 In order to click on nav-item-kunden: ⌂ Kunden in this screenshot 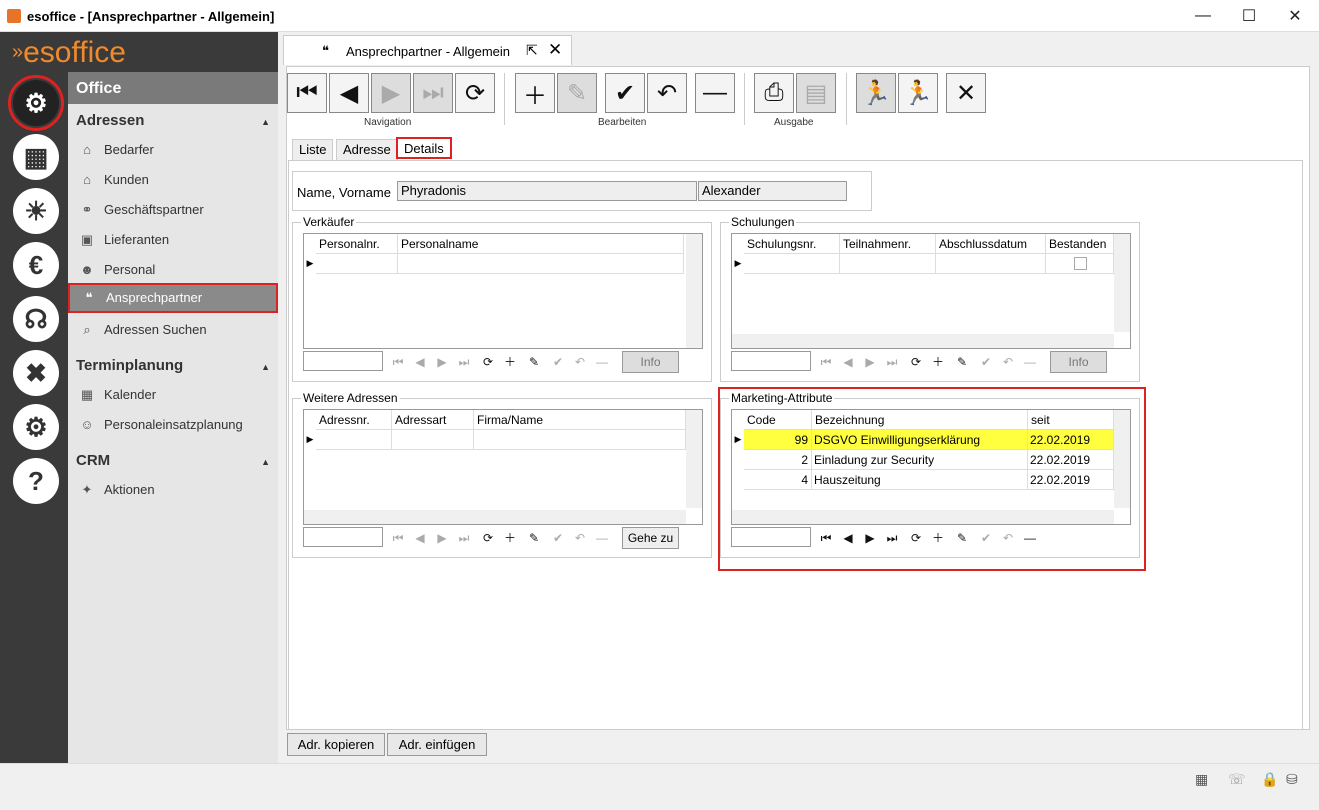, I will do `click(173, 180)`.